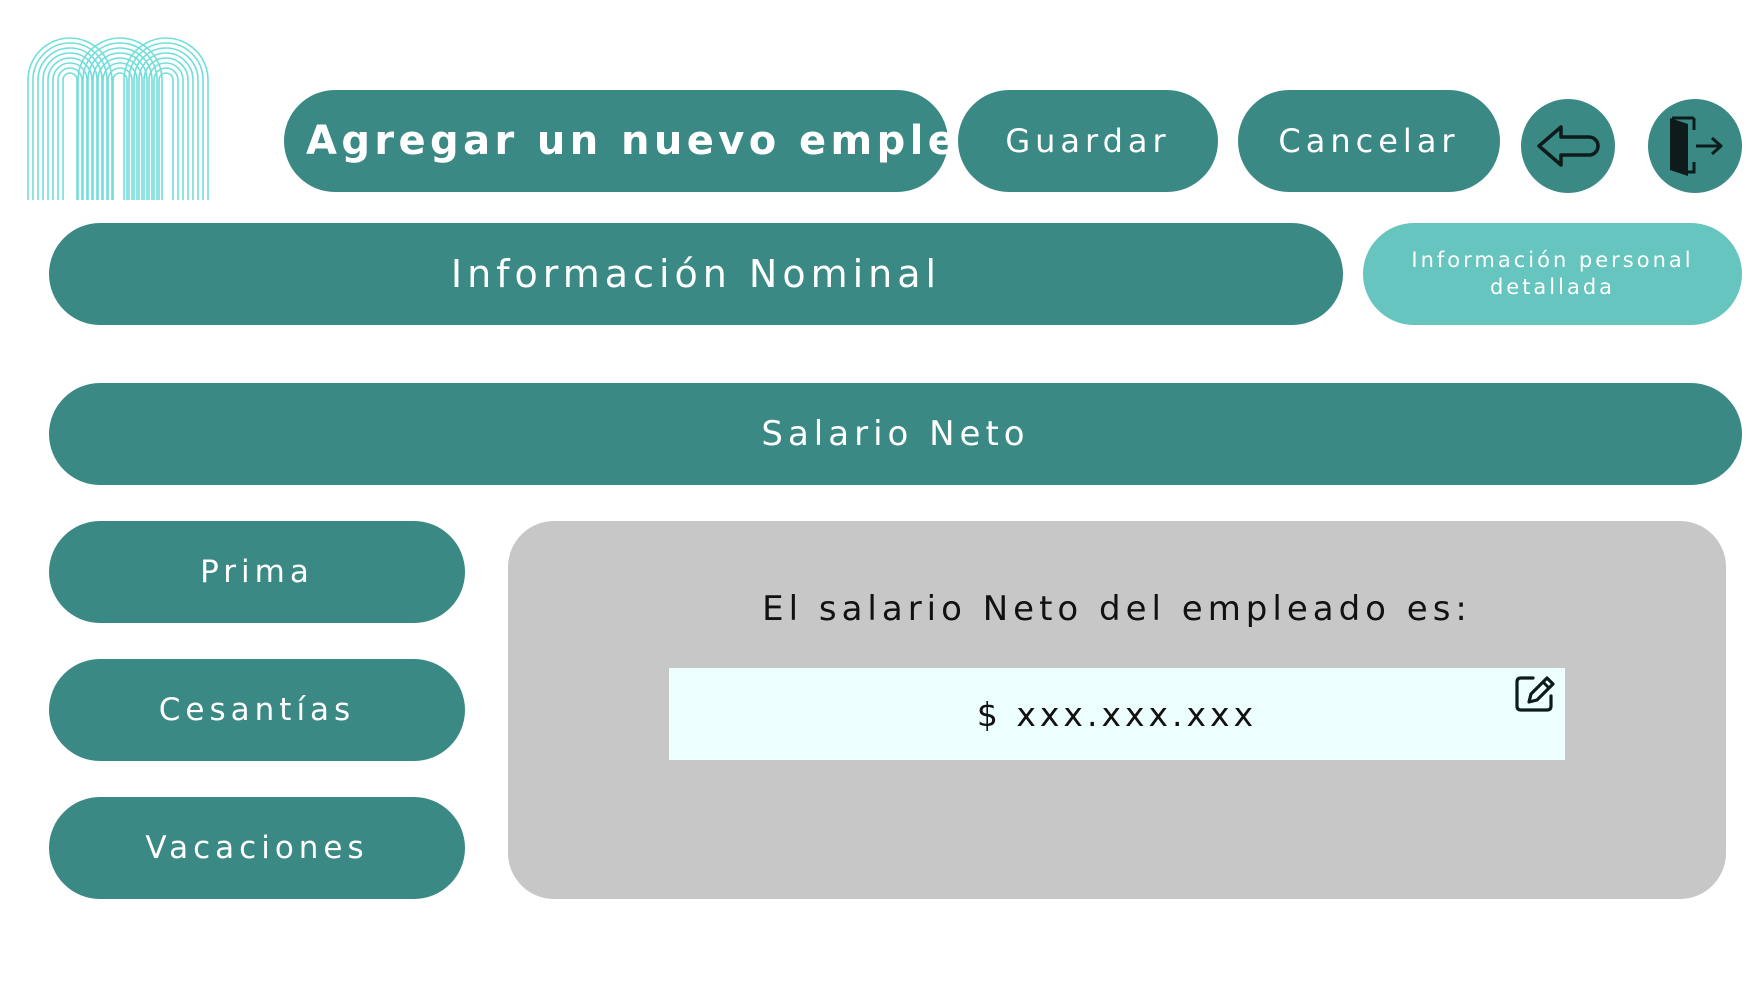  I want to click on tab-informacion-nominal-label: Información Nominal, so click(696, 274).